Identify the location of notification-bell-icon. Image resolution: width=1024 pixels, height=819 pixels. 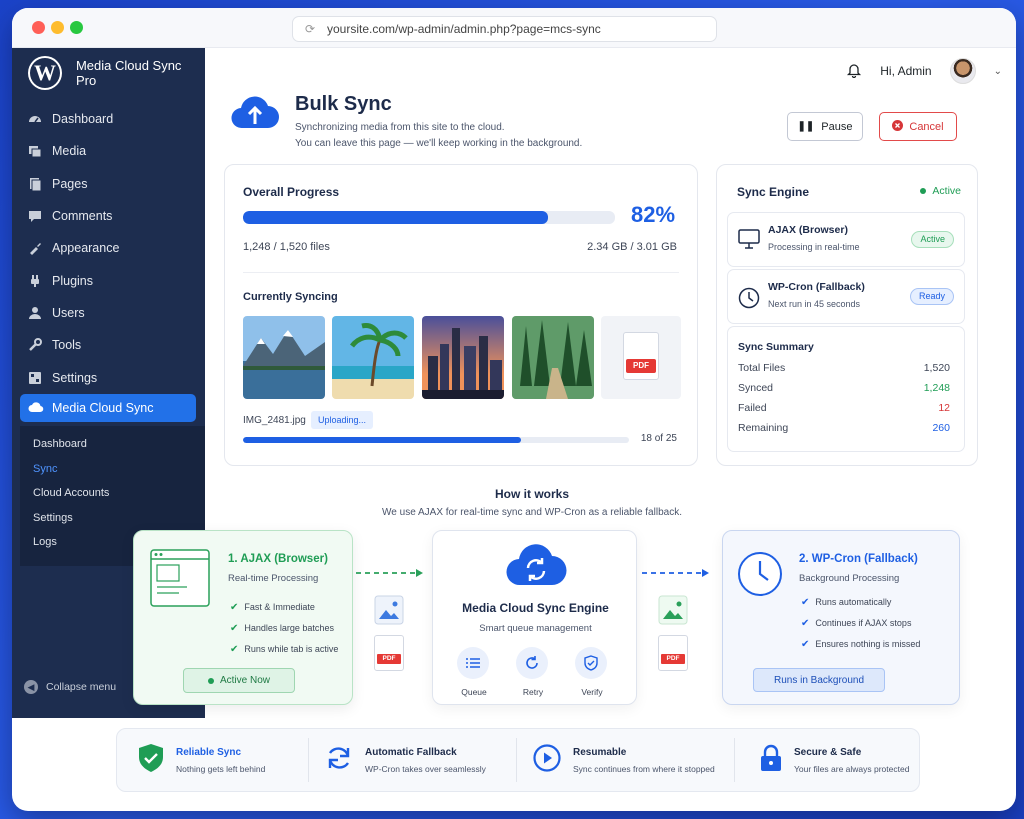
(854, 71).